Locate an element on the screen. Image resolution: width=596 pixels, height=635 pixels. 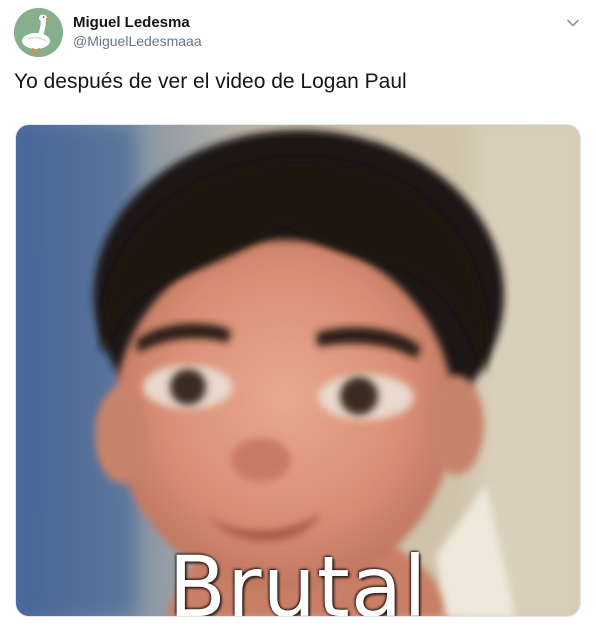
more-menu-button is located at coordinates (573, 23).